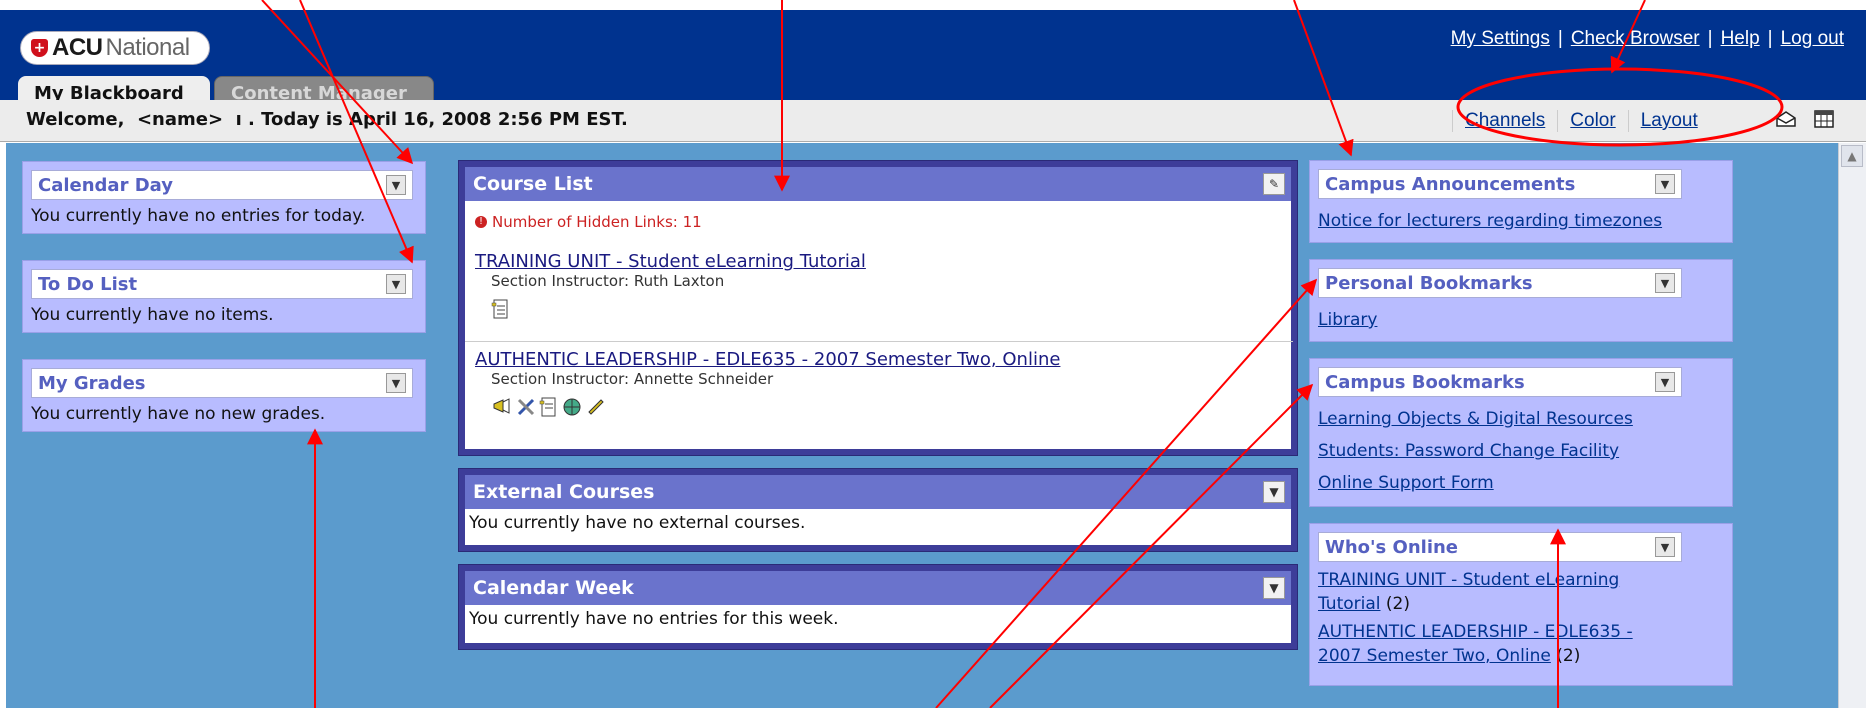  Describe the element at coordinates (1475, 580) in the screenshot. I see `online-course-link: TRAINING UNIT - Student eLearning` at that location.